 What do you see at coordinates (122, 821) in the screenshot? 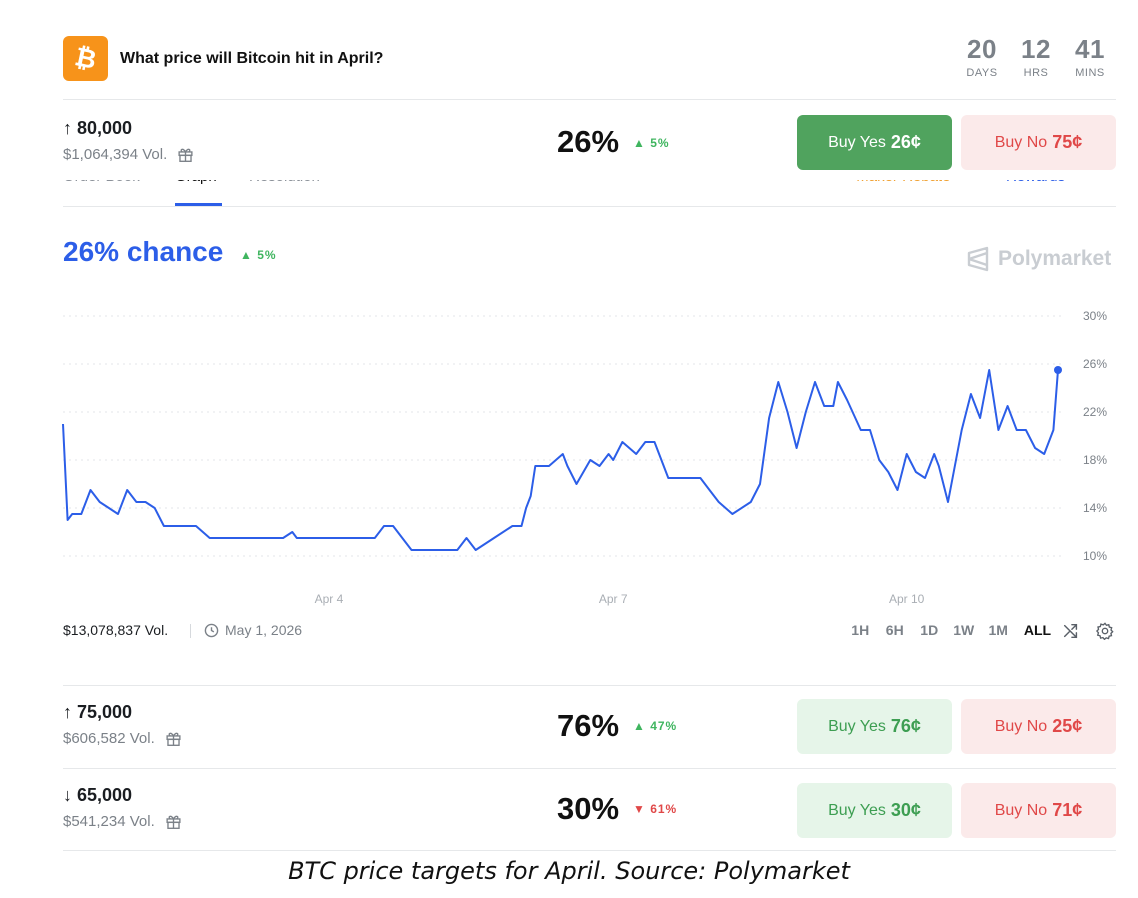
I see `market-volume: $541,234 Vol.` at bounding box center [122, 821].